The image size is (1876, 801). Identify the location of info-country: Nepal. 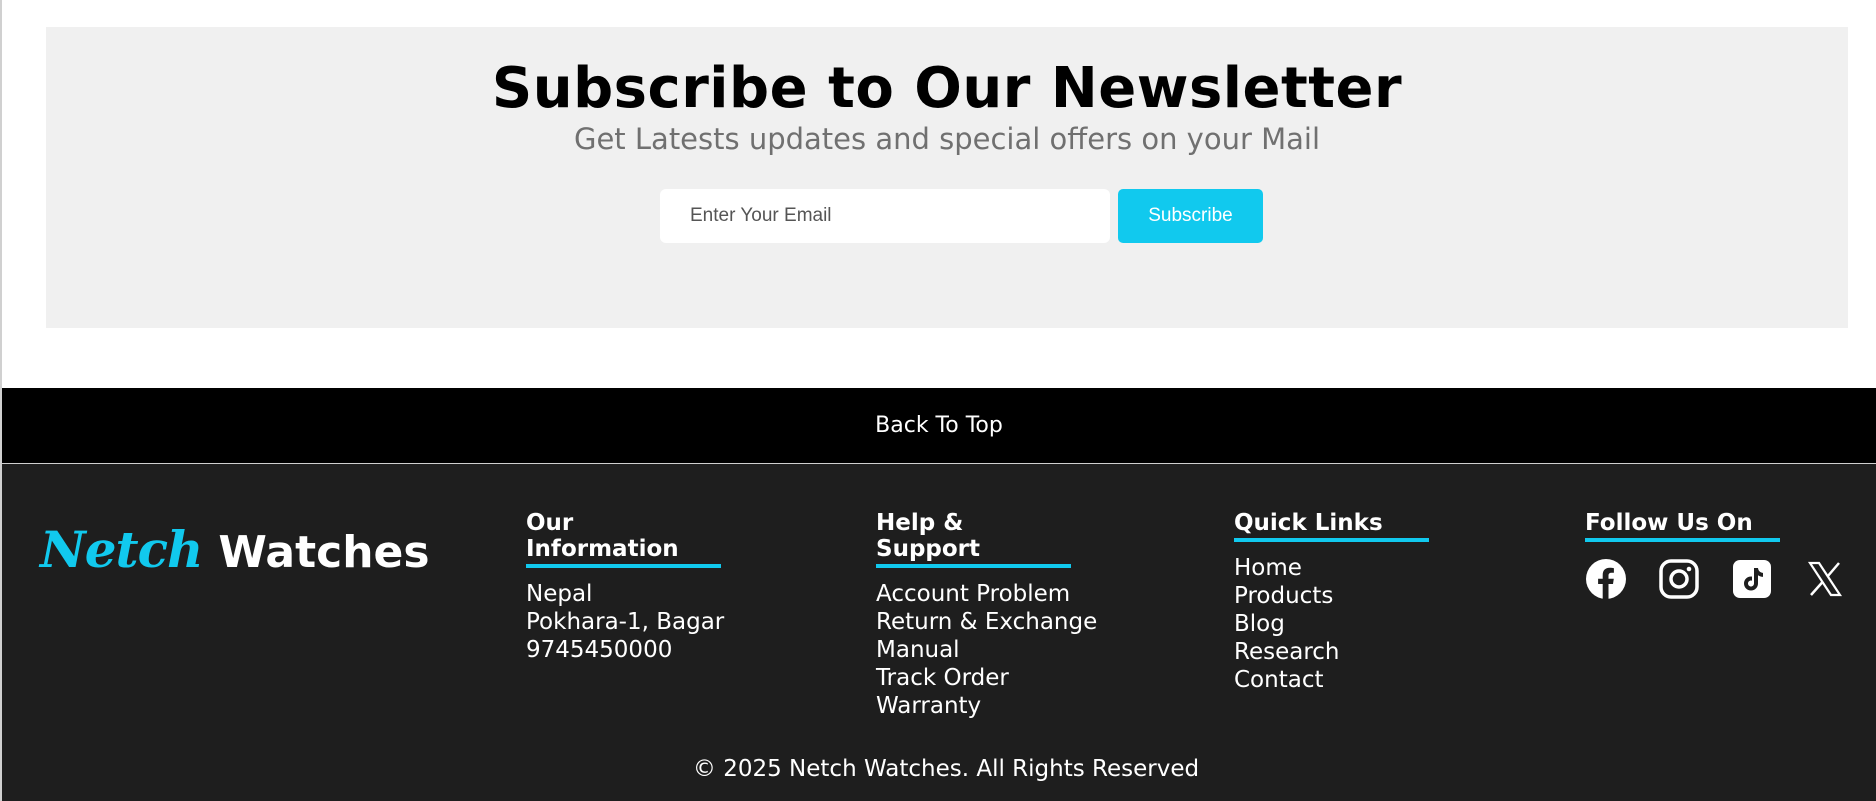
(559, 594).